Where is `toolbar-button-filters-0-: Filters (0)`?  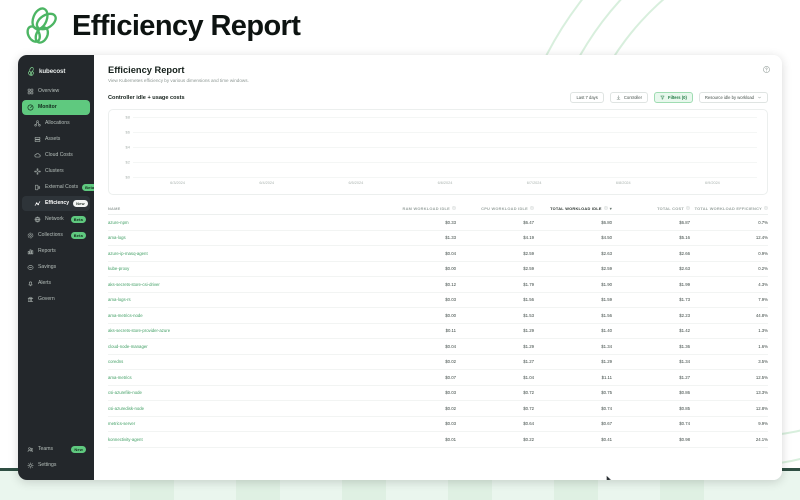
toolbar-button-filters-0-: Filters (0) is located at coordinates (673, 97).